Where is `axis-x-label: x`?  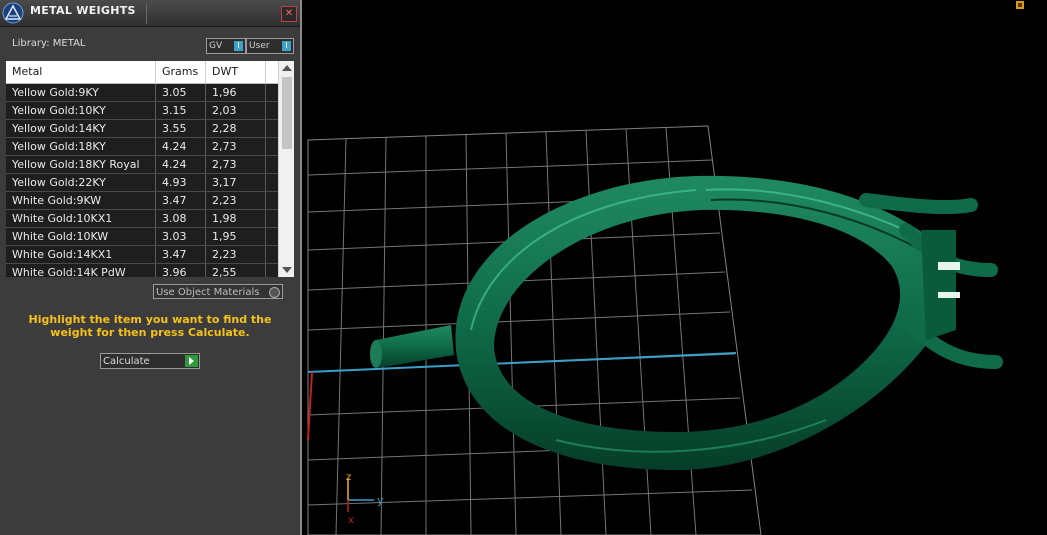
axis-x-label: x is located at coordinates (351, 520).